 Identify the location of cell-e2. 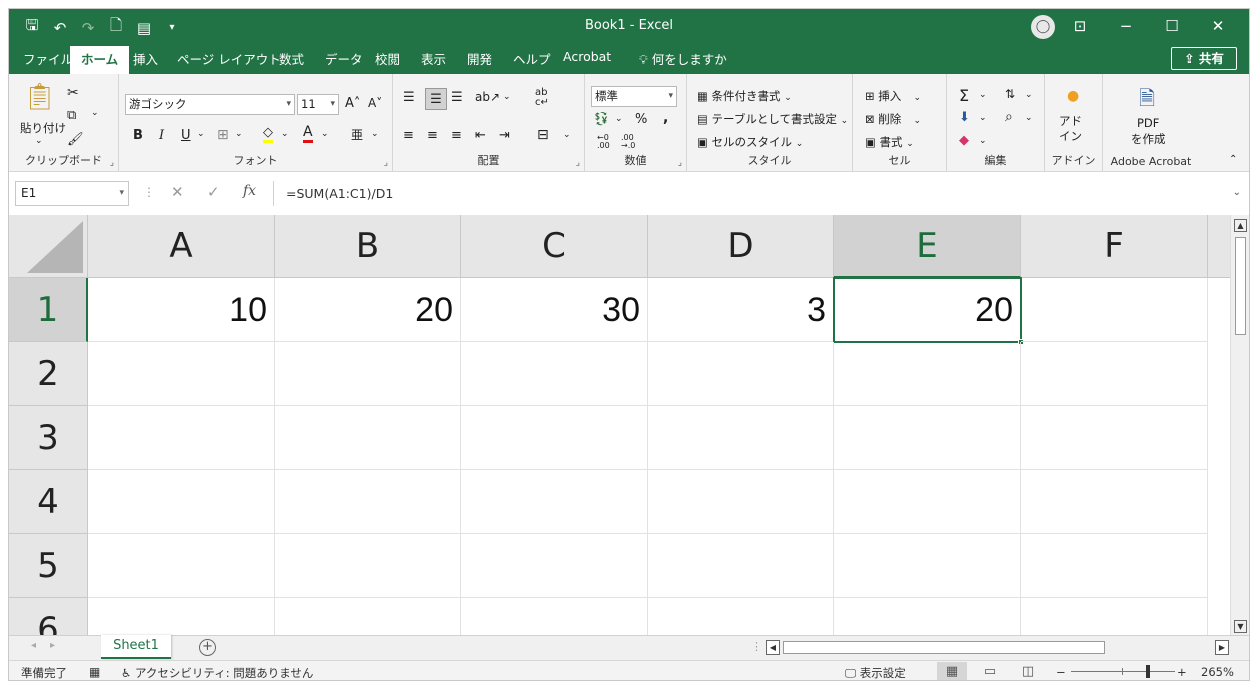
(927, 374).